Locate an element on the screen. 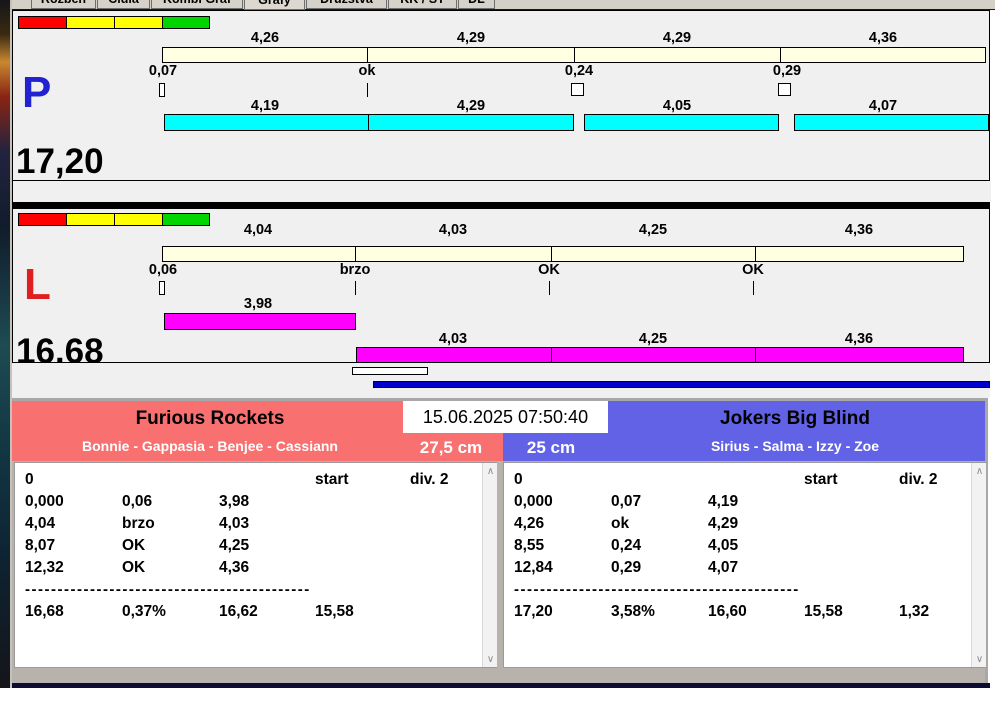 The image size is (995, 716). p-run-split-4: 4,07 is located at coordinates (883, 106).